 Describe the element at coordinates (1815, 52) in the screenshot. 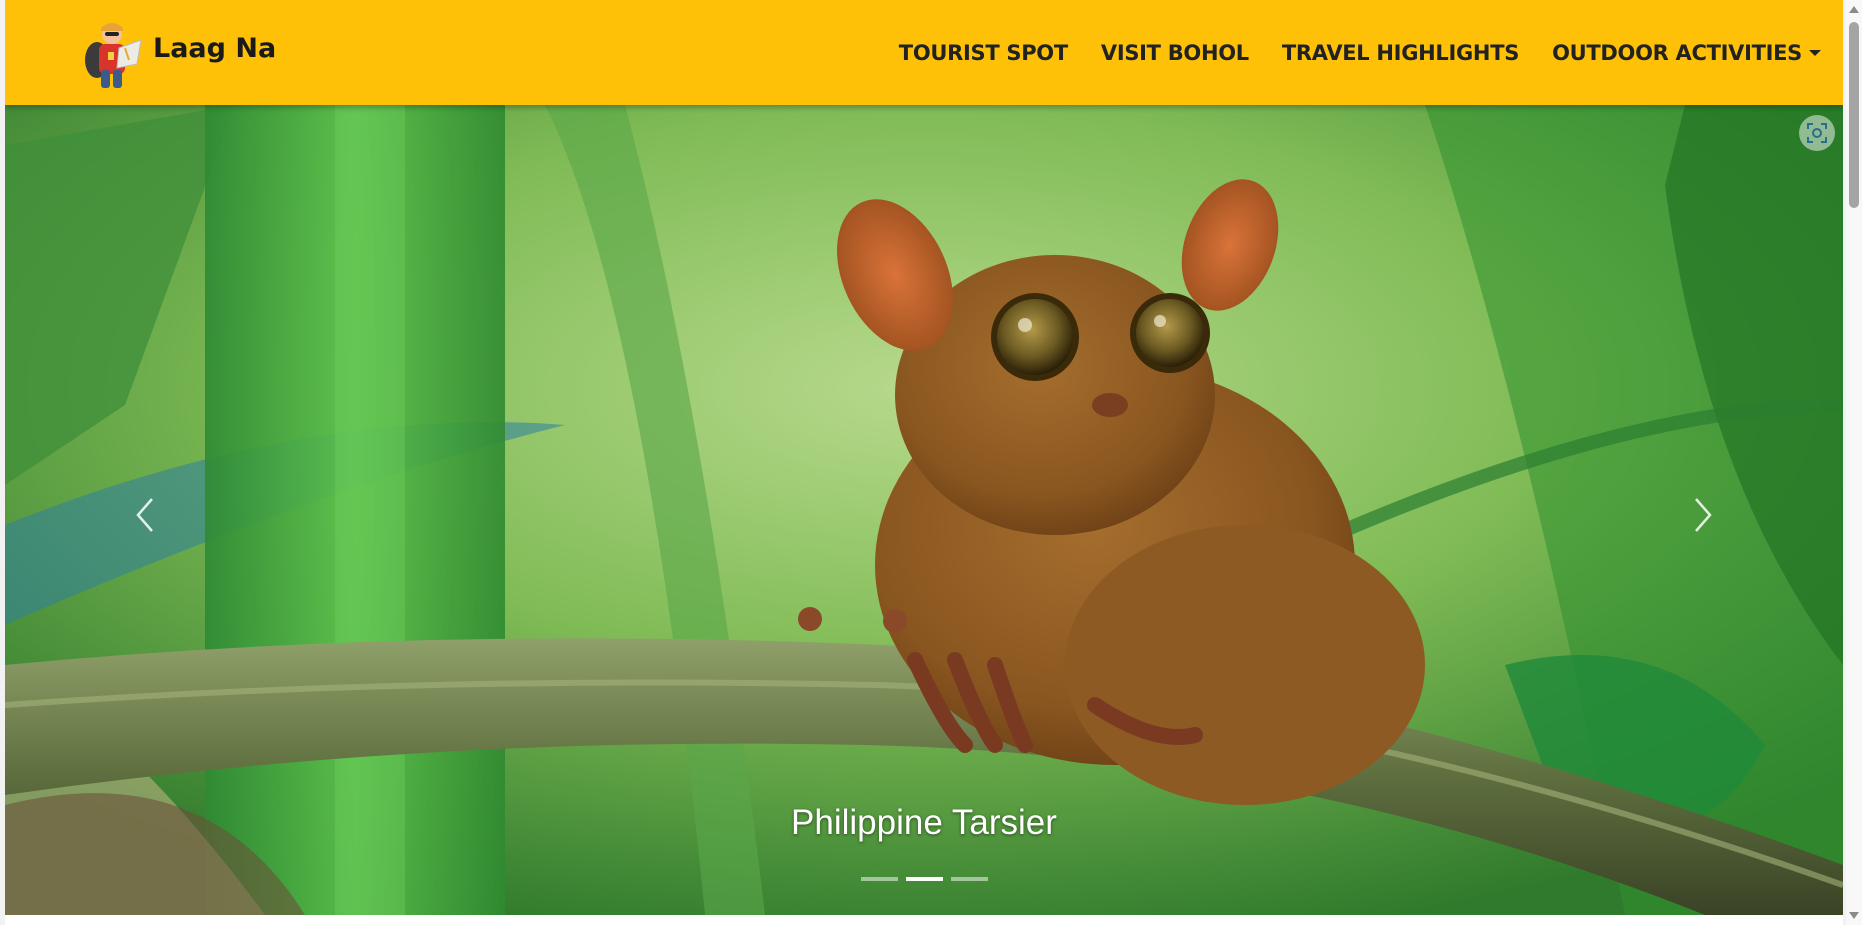

I see `caret-down-icon` at that location.